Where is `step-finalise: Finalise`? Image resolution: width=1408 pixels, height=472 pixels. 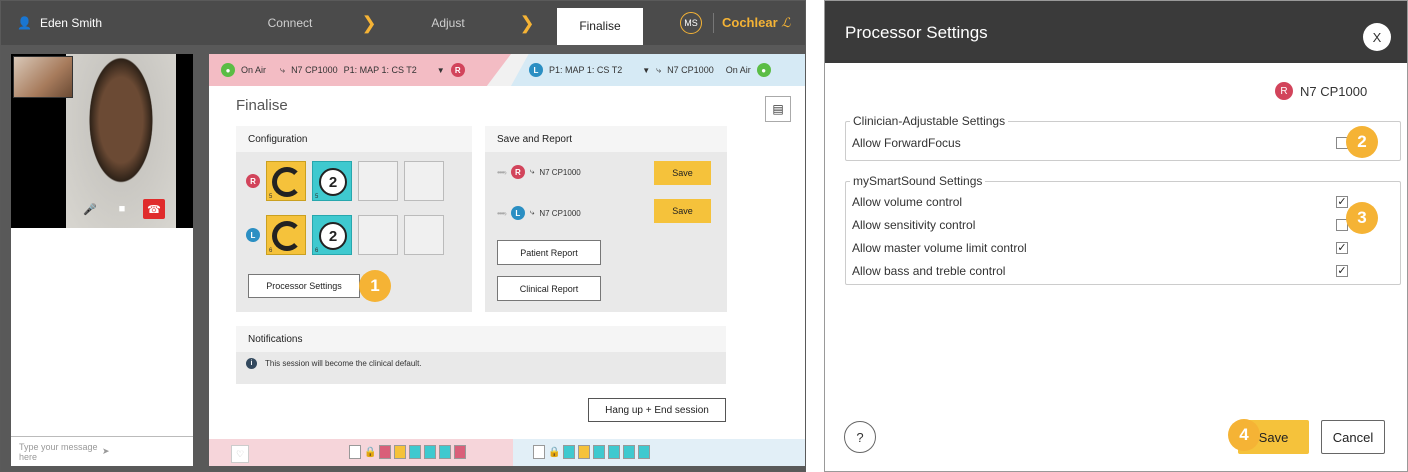
step-finalise: Finalise is located at coordinates (600, 26).